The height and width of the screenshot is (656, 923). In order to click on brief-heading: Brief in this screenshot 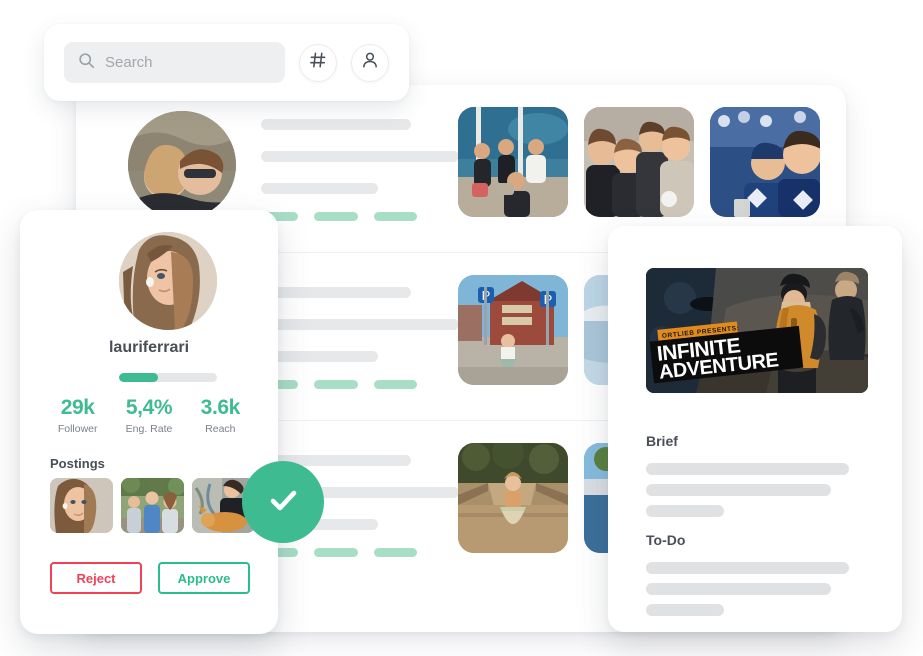, I will do `click(662, 441)`.